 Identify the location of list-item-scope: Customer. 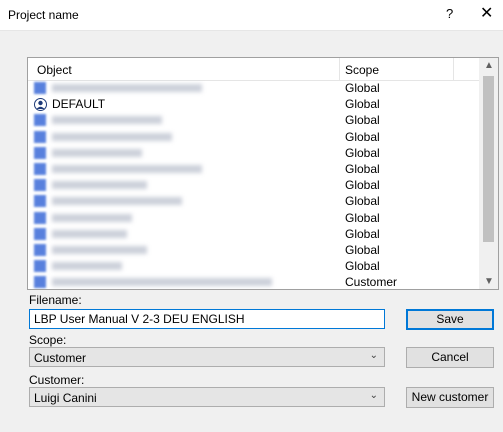
(371, 282).